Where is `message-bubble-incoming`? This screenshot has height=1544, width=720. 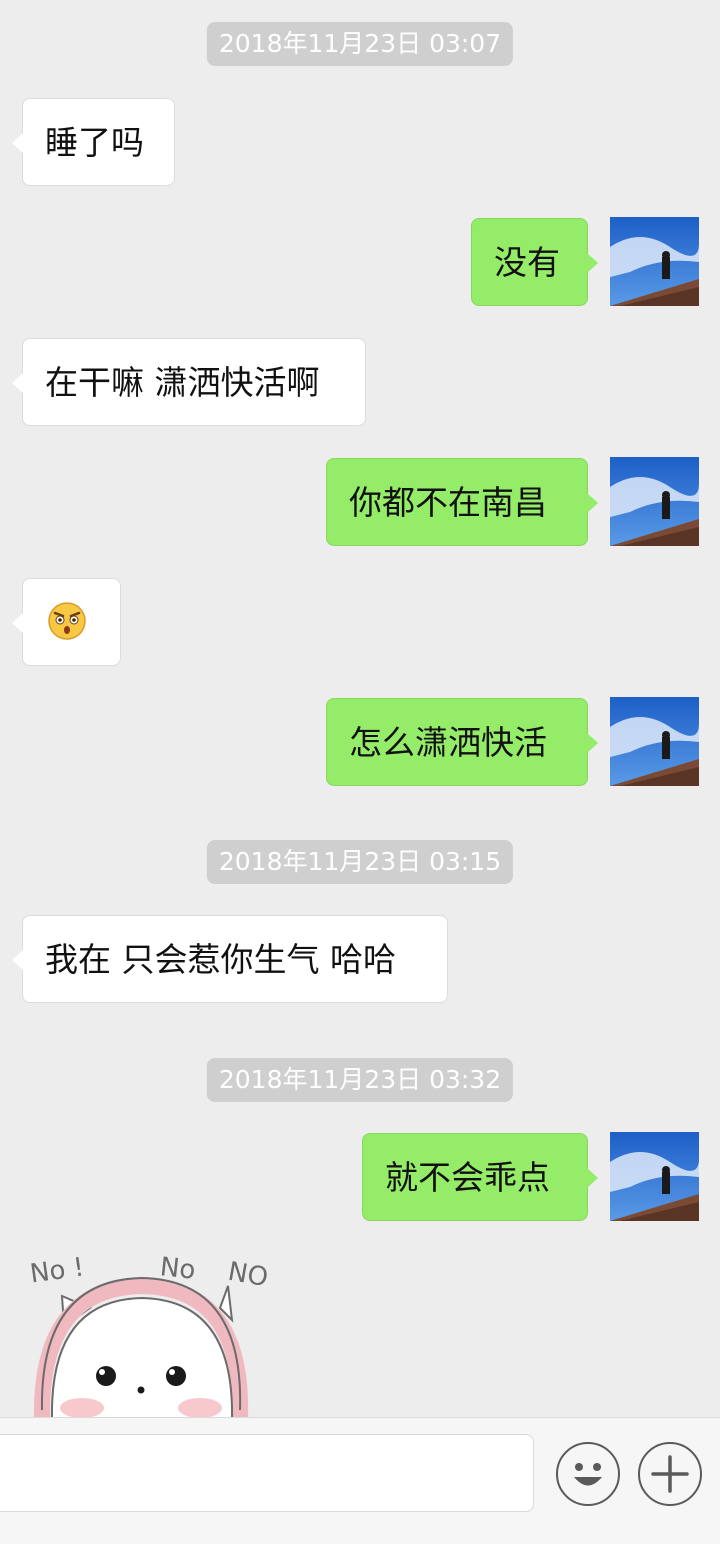
message-bubble-incoming is located at coordinates (66, 622).